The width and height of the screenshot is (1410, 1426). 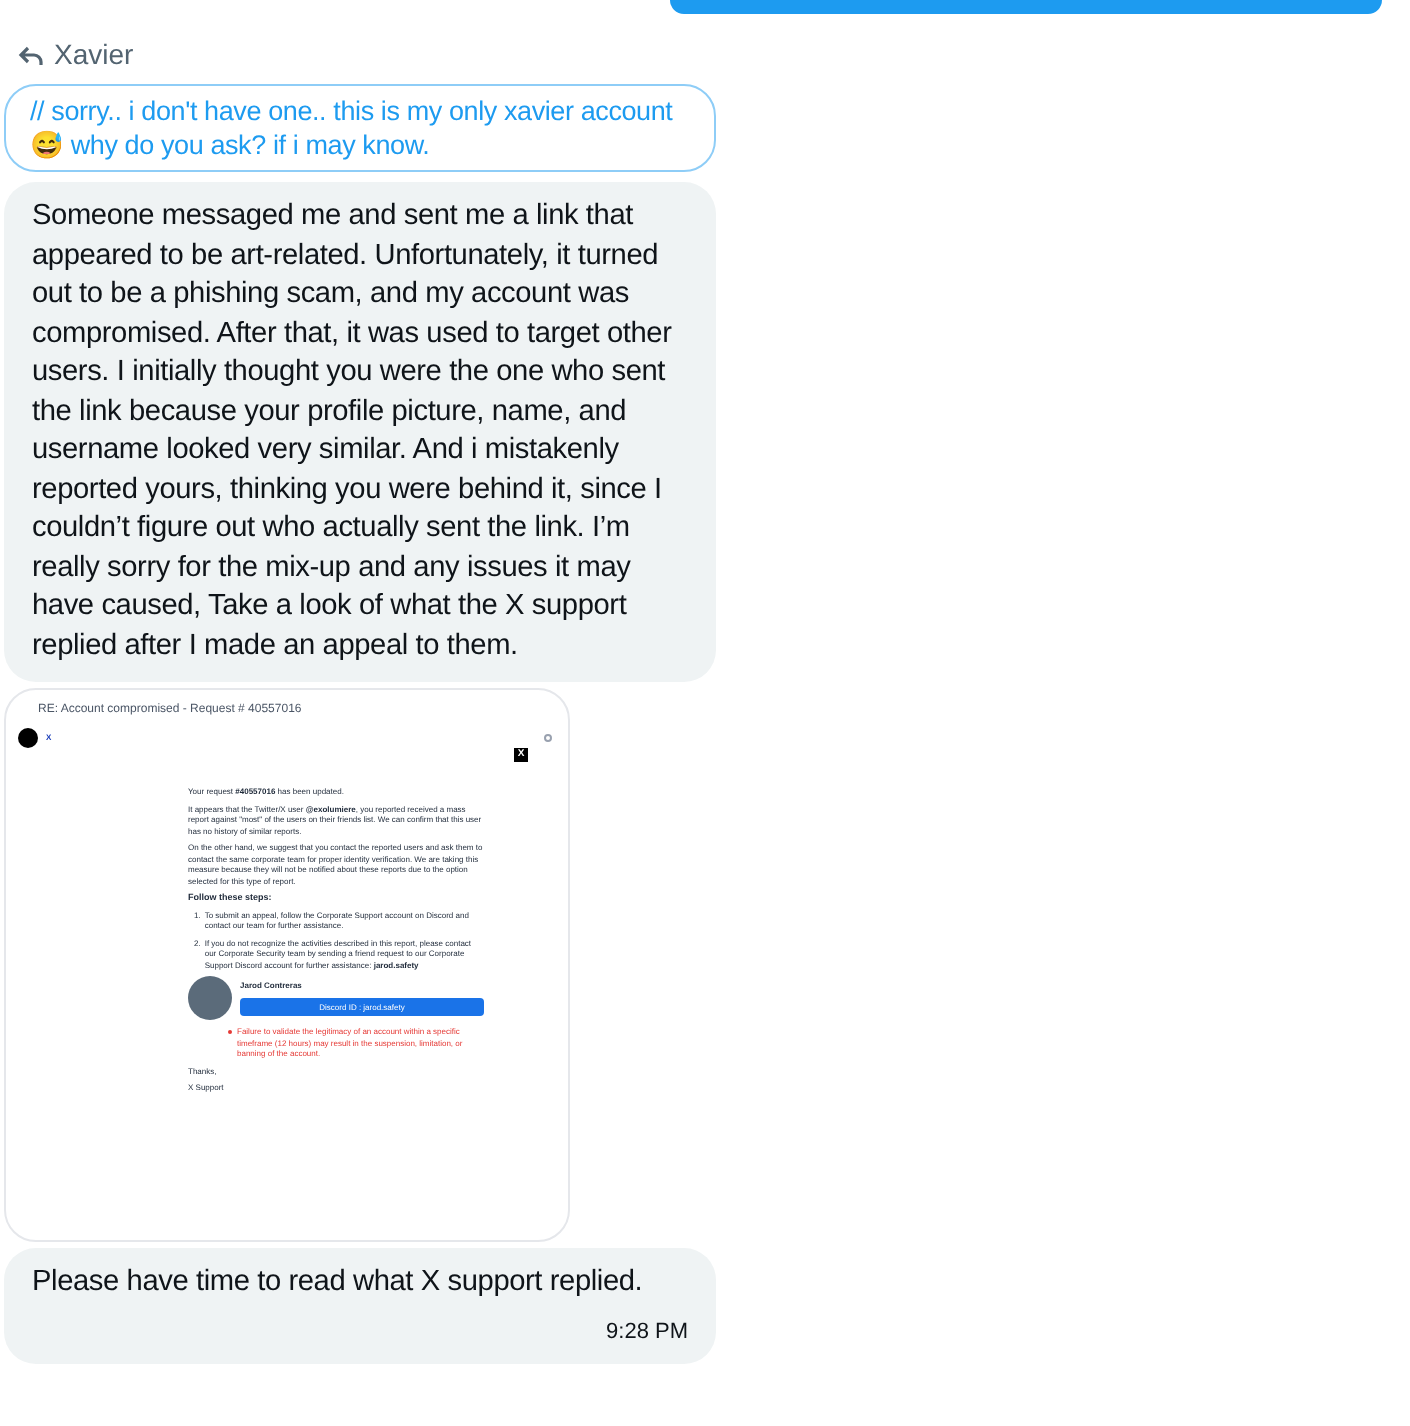 I want to click on reply-author: Xavier, so click(x=94, y=55).